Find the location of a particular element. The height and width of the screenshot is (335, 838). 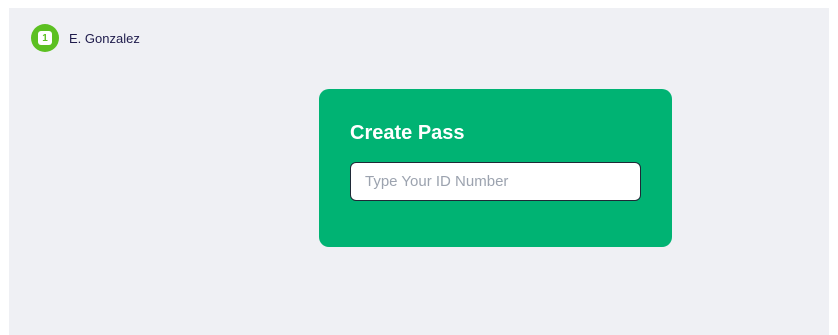

user-chip: 1 E. Gonzalez is located at coordinates (85, 38).